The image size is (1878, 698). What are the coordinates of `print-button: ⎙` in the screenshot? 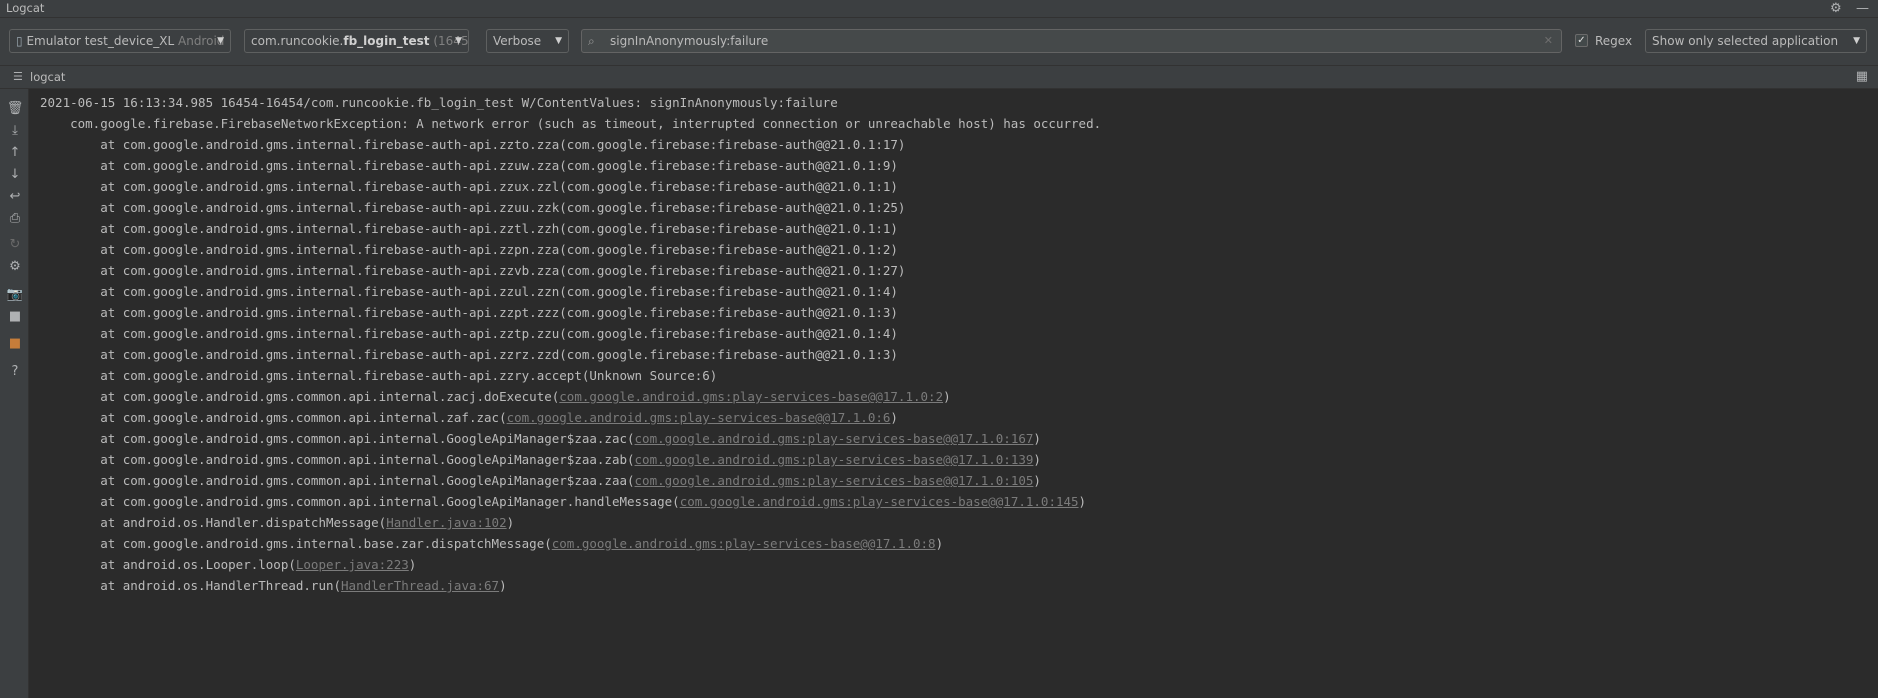 It's located at (15, 219).